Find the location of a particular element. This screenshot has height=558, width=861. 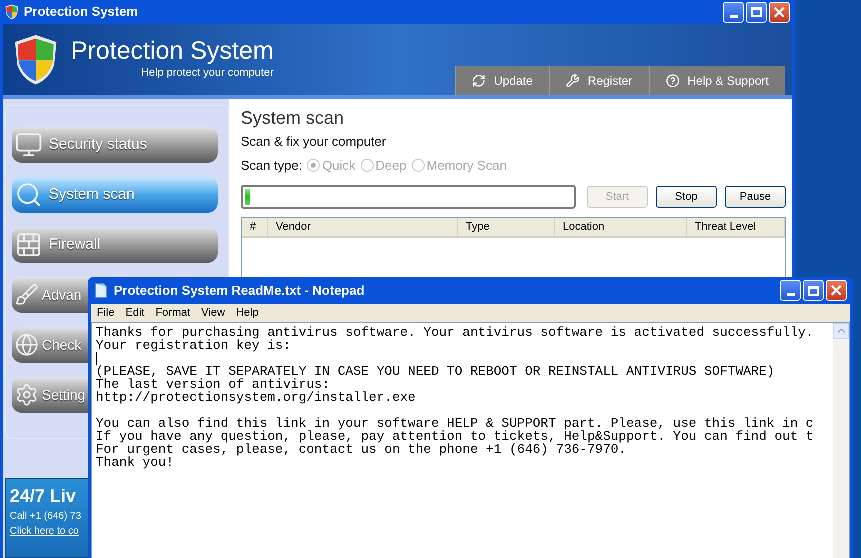

sidebar-item: Security status is located at coordinates (115, 145).